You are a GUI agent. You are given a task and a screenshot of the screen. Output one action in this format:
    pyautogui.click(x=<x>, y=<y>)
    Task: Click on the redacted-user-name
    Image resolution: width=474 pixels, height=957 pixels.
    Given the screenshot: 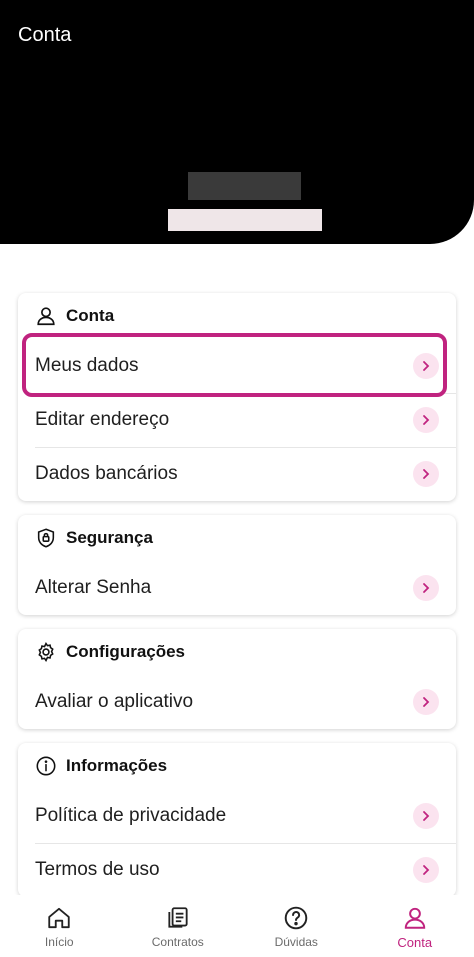 What is the action you would take?
    pyautogui.click(x=244, y=186)
    